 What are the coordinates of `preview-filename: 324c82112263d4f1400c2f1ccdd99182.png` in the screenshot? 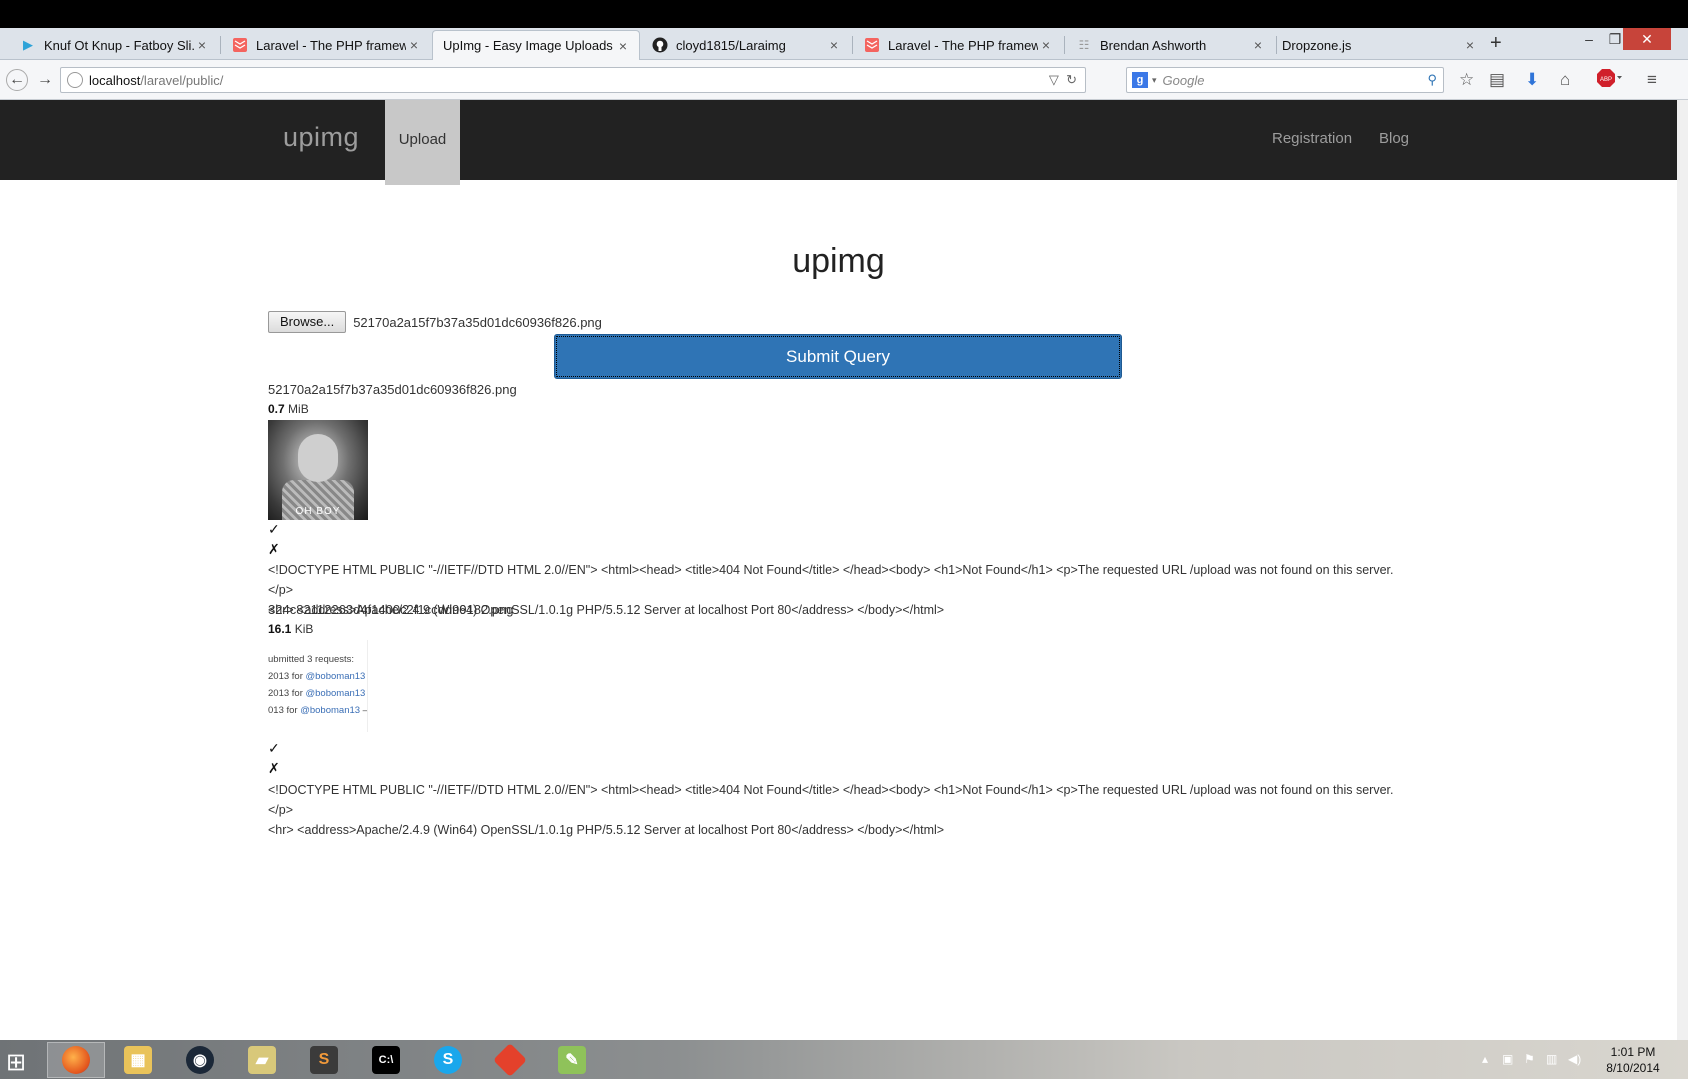 It's located at (391, 609).